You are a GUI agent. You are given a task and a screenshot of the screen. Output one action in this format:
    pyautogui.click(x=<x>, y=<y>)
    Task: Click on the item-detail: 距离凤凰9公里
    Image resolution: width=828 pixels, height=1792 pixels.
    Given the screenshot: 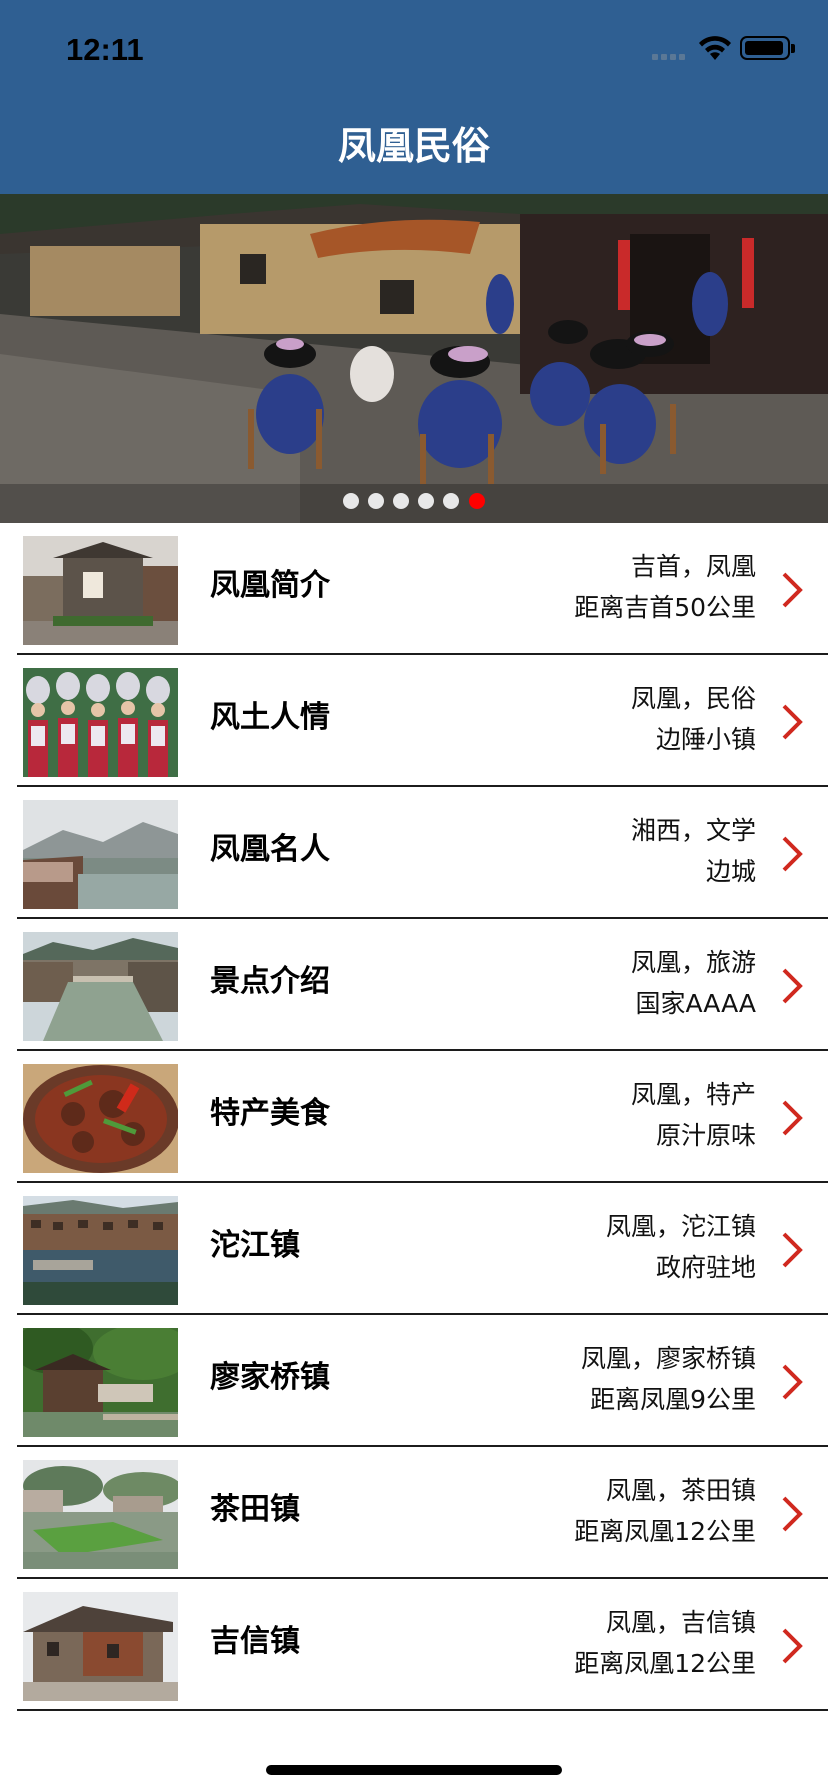 What is the action you would take?
    pyautogui.click(x=673, y=1399)
    